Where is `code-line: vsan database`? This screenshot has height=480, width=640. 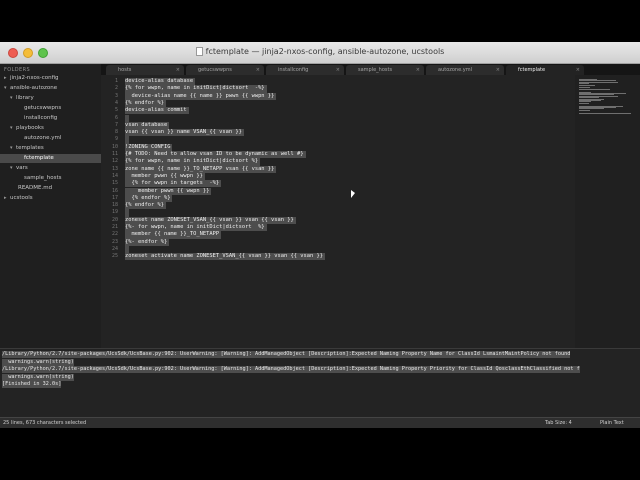 code-line: vsan database is located at coordinates (147, 125).